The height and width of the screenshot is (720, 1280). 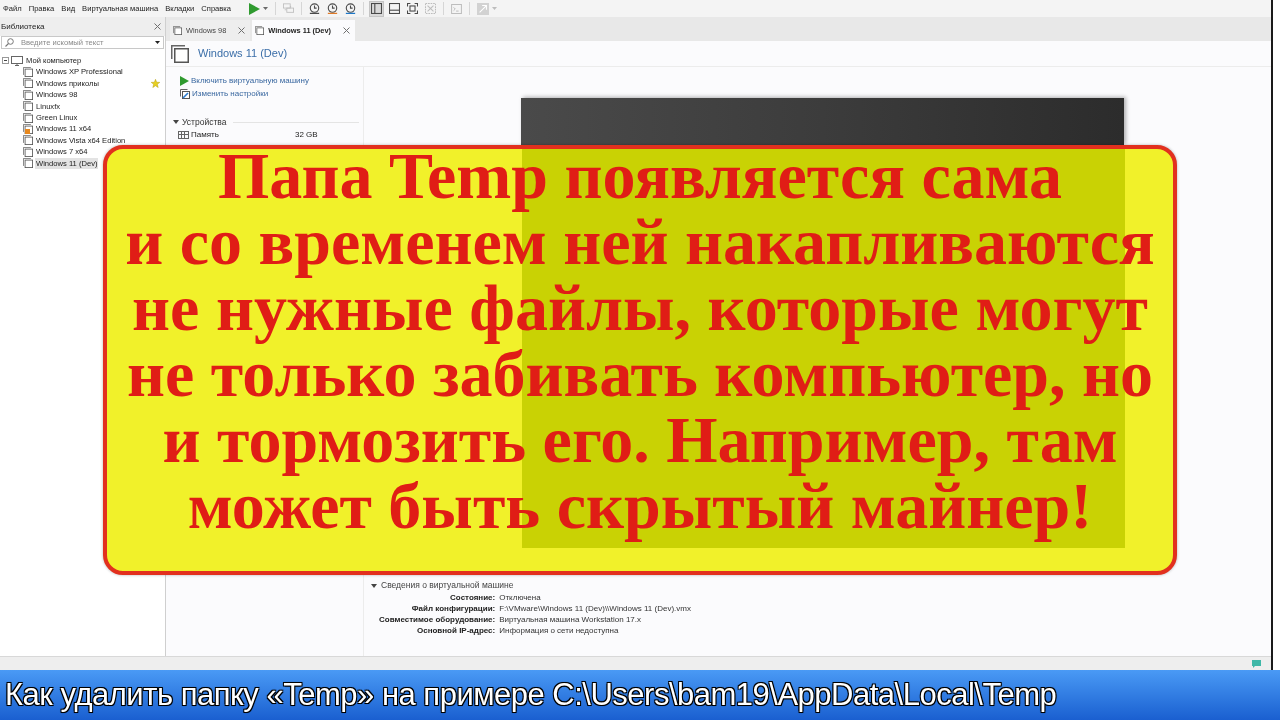 I want to click on banner-text: Как удалить папку «Temp» на примере C:\Users\bam19\AppData\Local\Temp, so click(x=531, y=694).